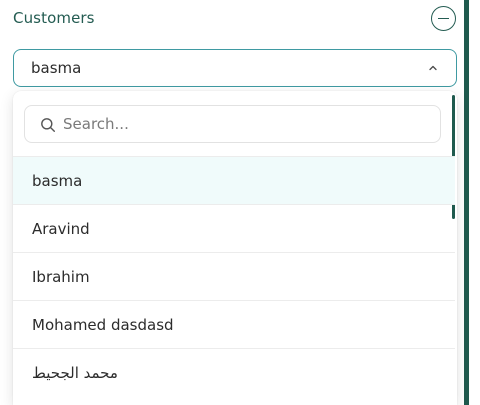 The width and height of the screenshot is (480, 405). Describe the element at coordinates (61, 228) in the screenshot. I see `option-label: Aravind` at that location.